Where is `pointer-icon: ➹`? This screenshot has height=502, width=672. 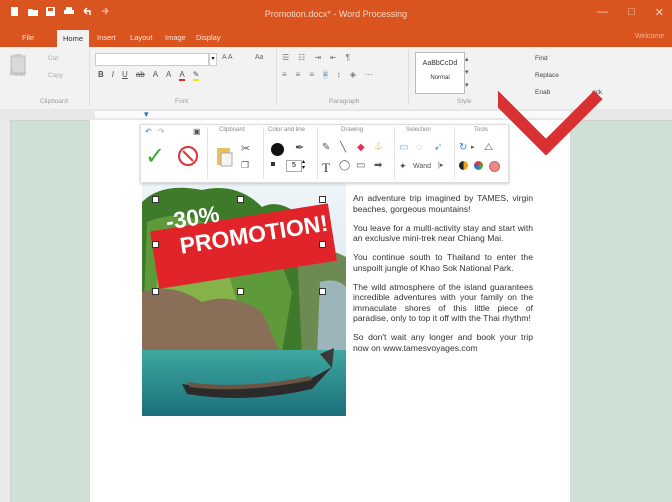 pointer-icon: ➹ is located at coordinates (438, 147).